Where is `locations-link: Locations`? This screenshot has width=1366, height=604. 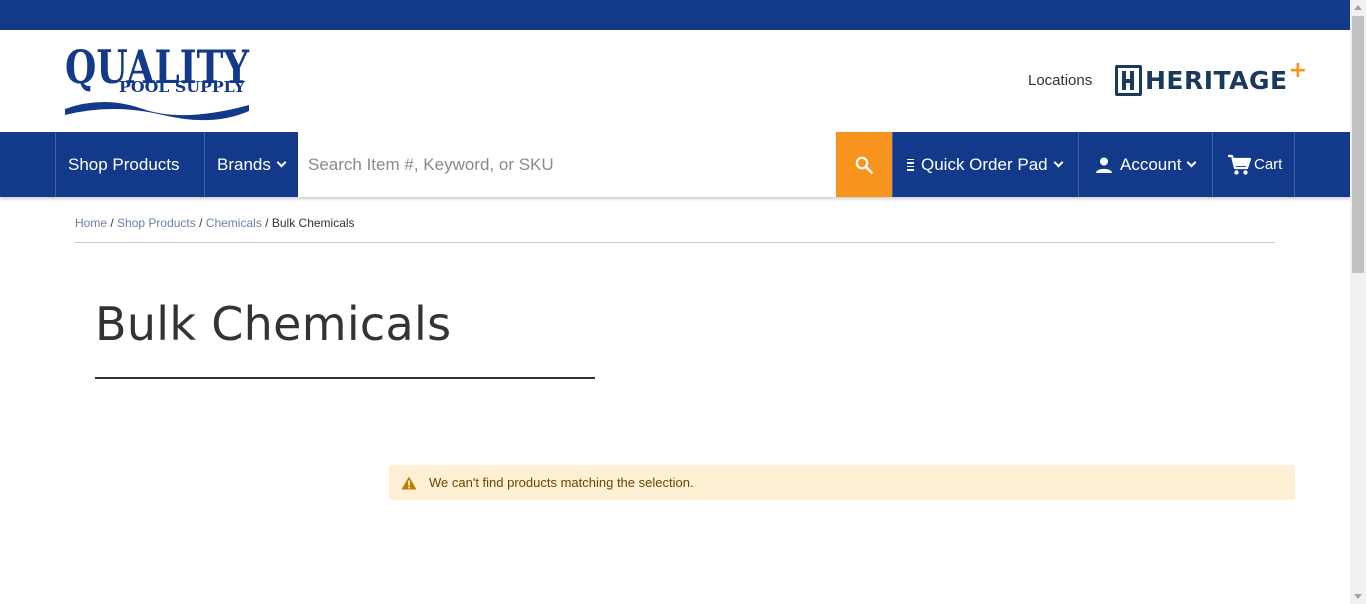
locations-link: Locations is located at coordinates (1060, 80).